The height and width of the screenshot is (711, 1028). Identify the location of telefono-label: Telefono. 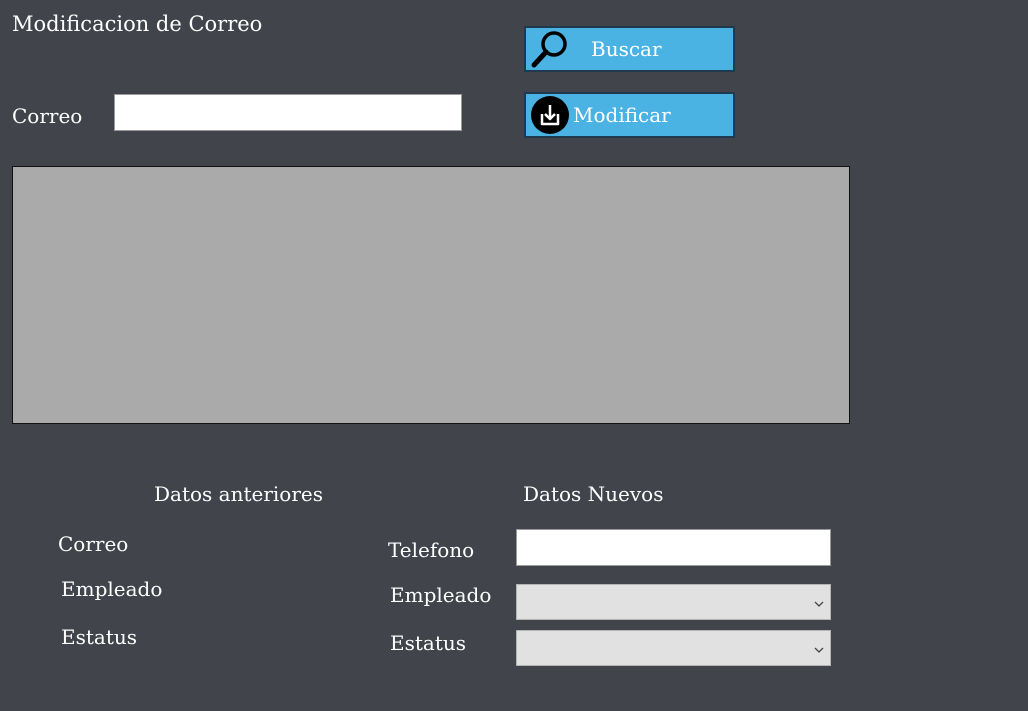
(431, 550).